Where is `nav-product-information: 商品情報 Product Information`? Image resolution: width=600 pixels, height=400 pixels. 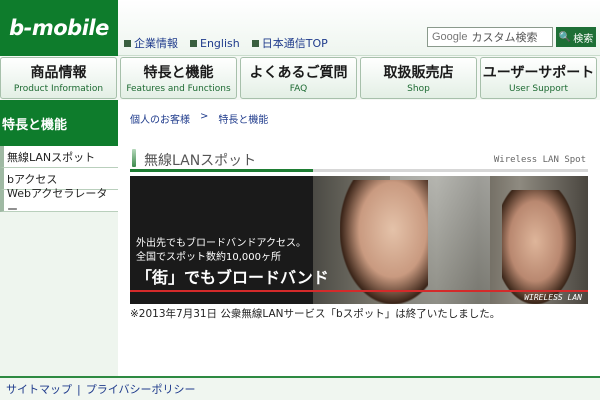 nav-product-information: 商品情報 Product Information is located at coordinates (58, 78).